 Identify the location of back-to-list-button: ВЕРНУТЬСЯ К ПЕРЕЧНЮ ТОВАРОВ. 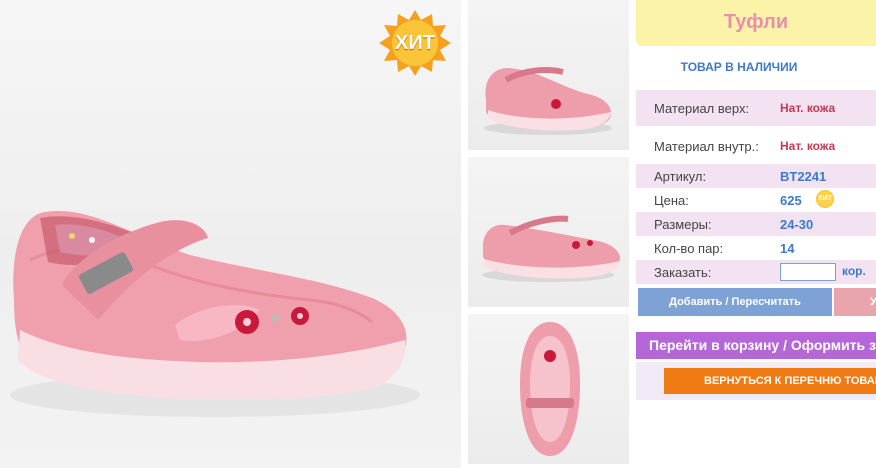
(770, 381).